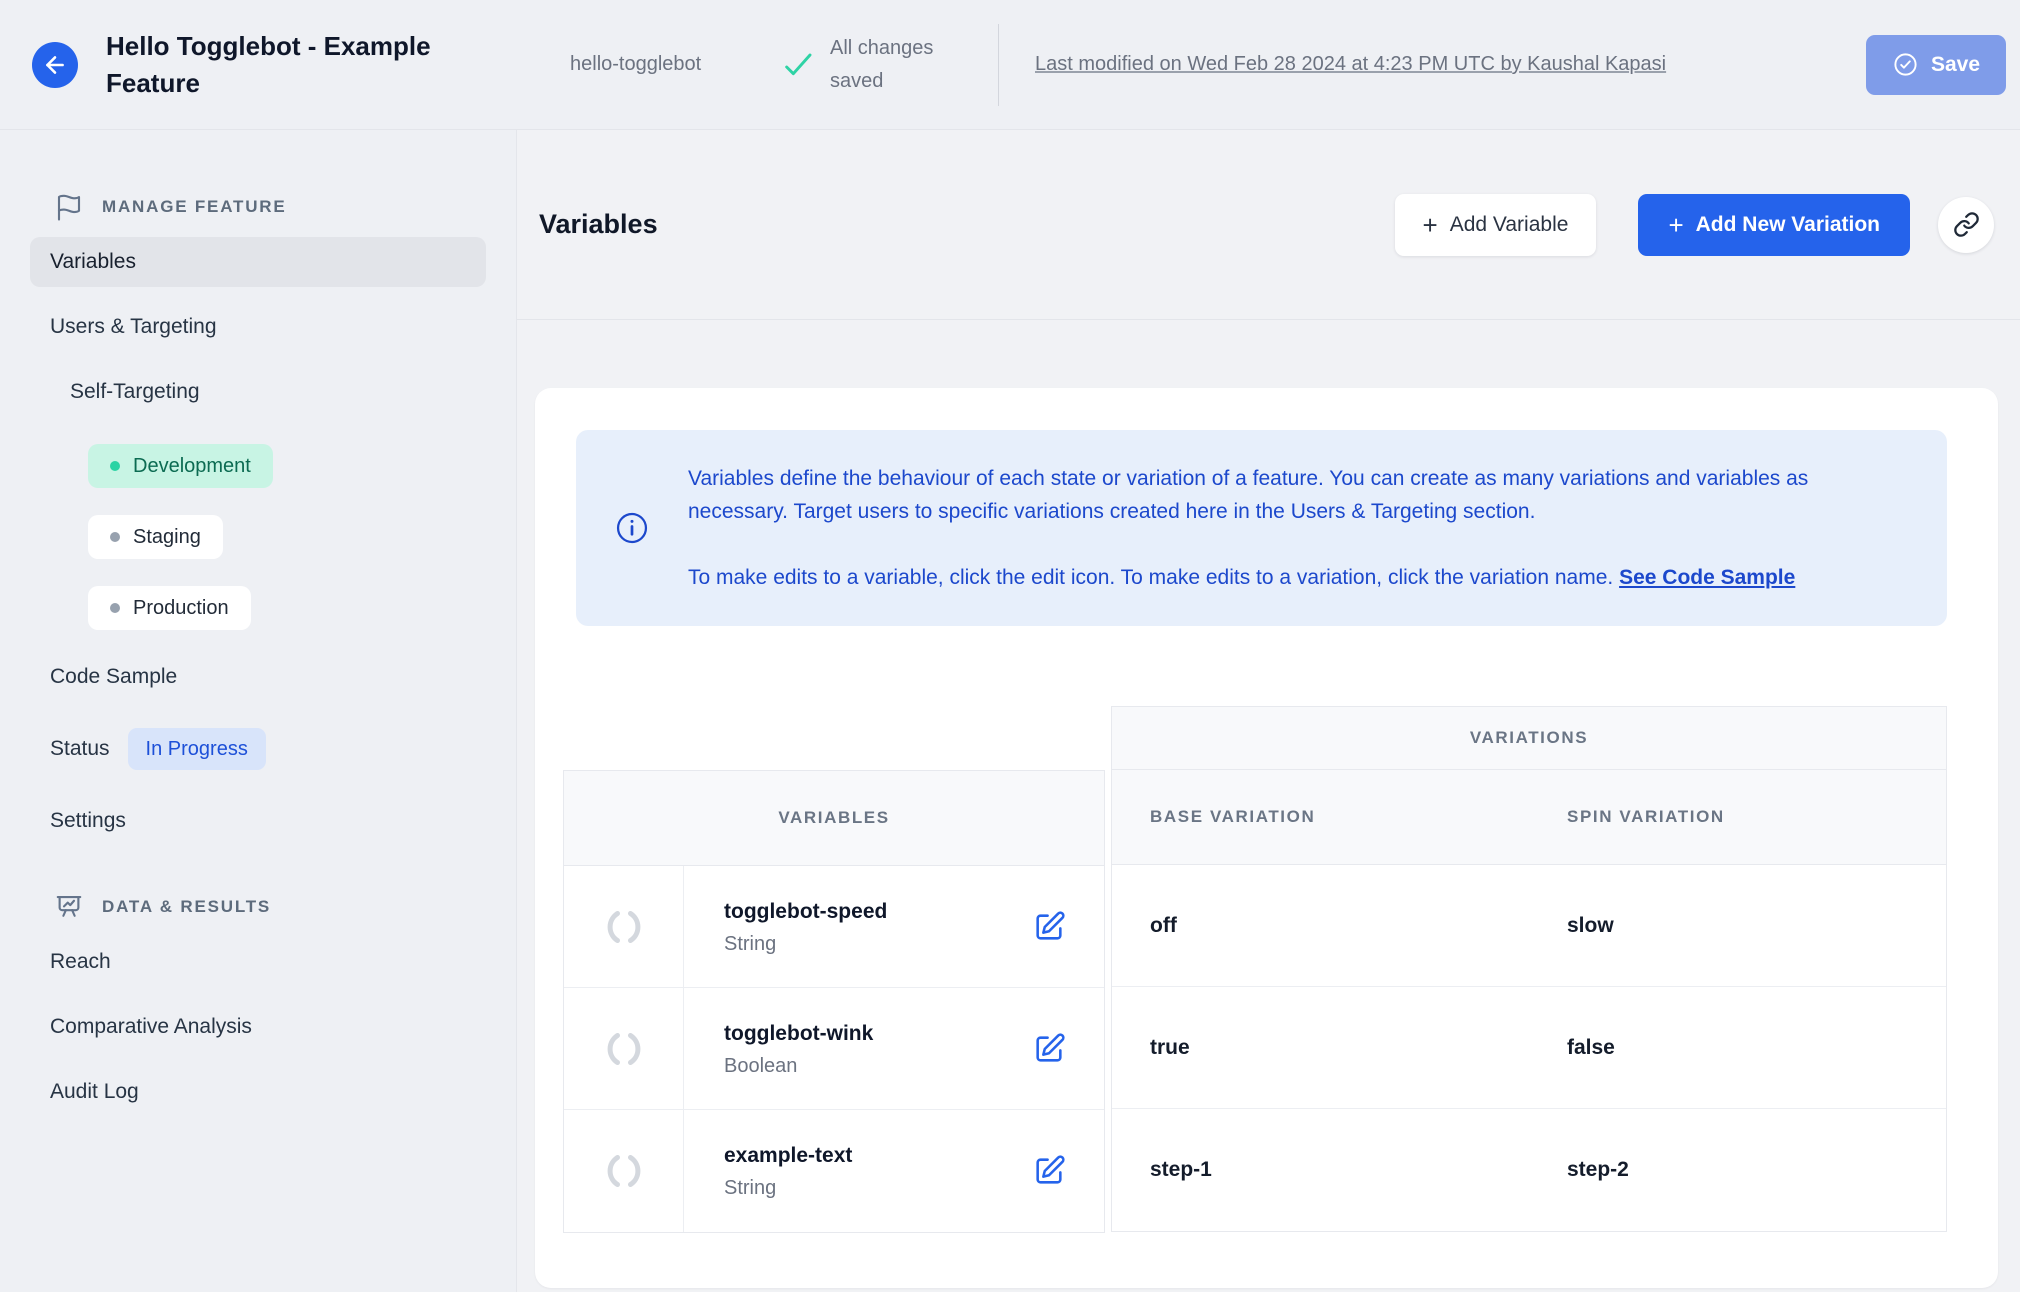 The height and width of the screenshot is (1292, 2020). What do you see at coordinates (636, 64) in the screenshot?
I see `feature-key: hello-togglebot` at bounding box center [636, 64].